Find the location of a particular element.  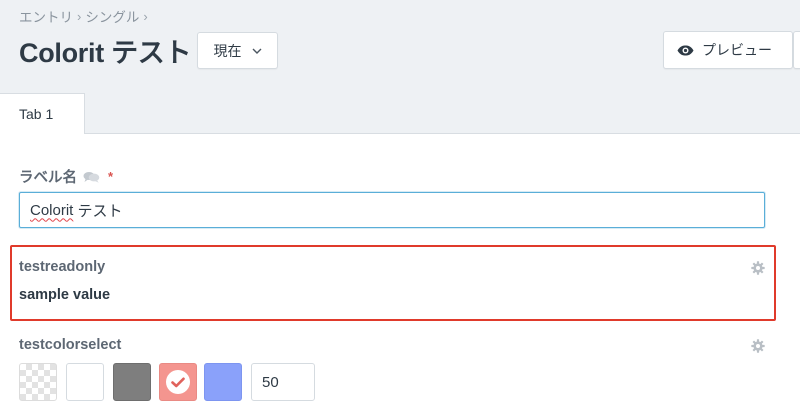

breadcrumb-item-entry: エントリ is located at coordinates (46, 16).